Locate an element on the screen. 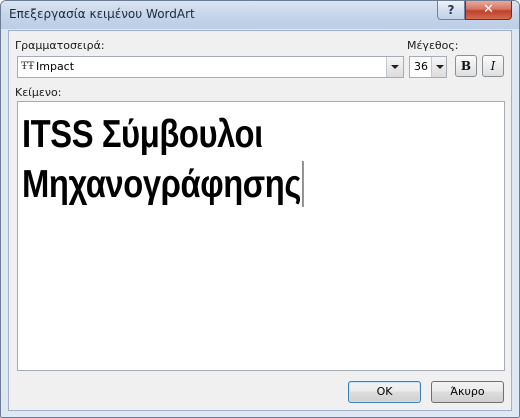  size-value: 36 is located at coordinates (421, 66).